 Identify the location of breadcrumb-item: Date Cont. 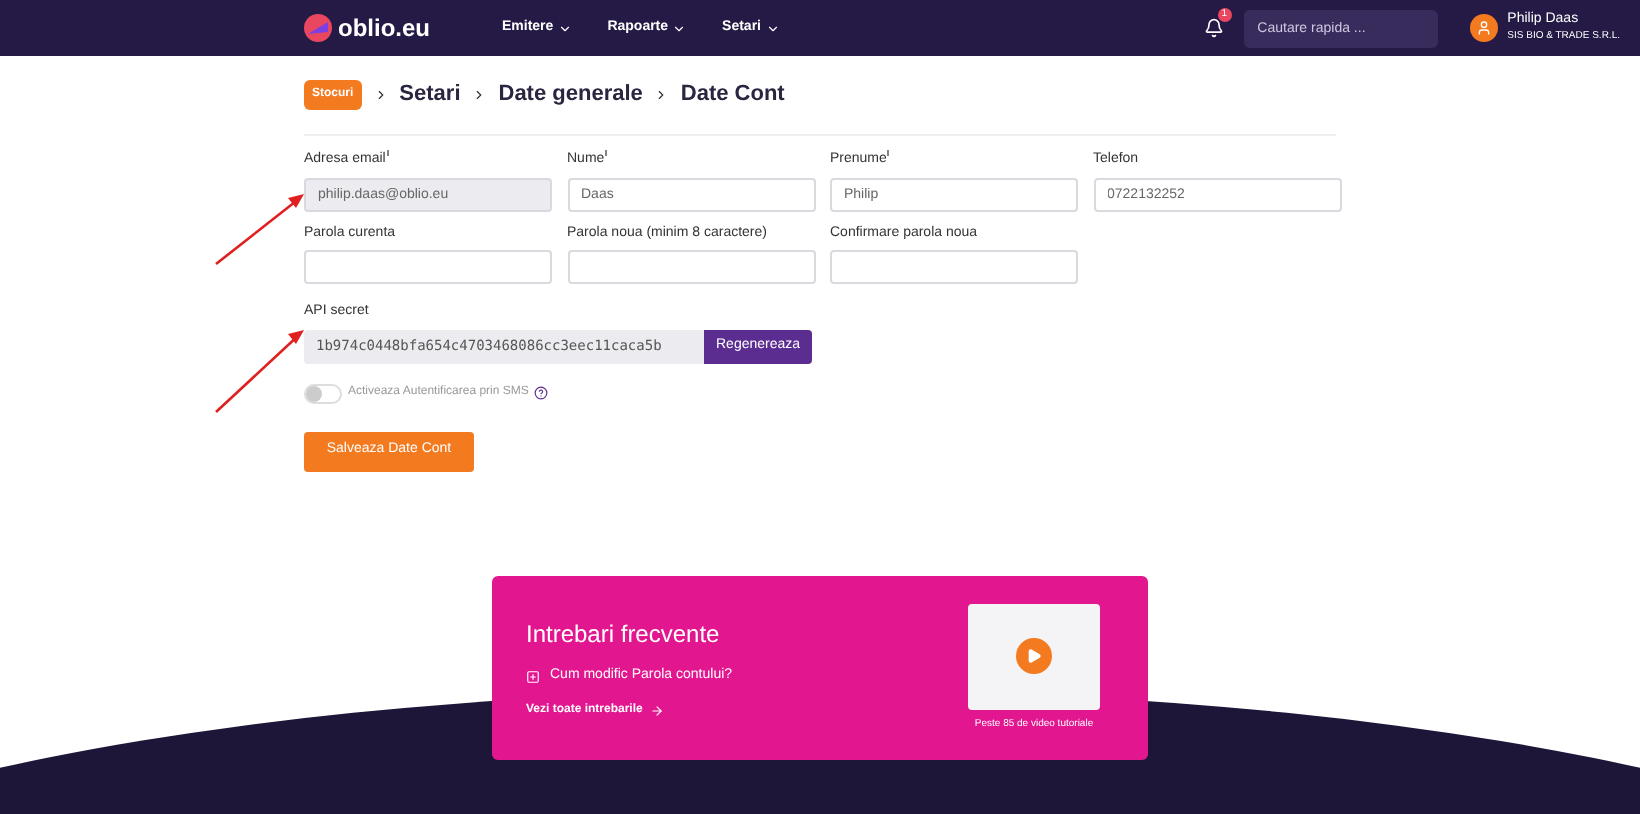
(732, 95).